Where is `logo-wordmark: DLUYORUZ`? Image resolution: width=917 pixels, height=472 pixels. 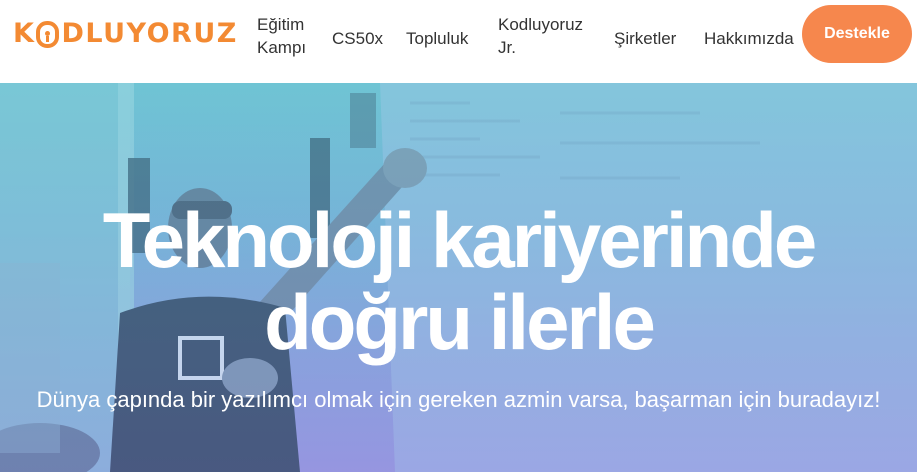 logo-wordmark: DLUYORUZ is located at coordinates (149, 33).